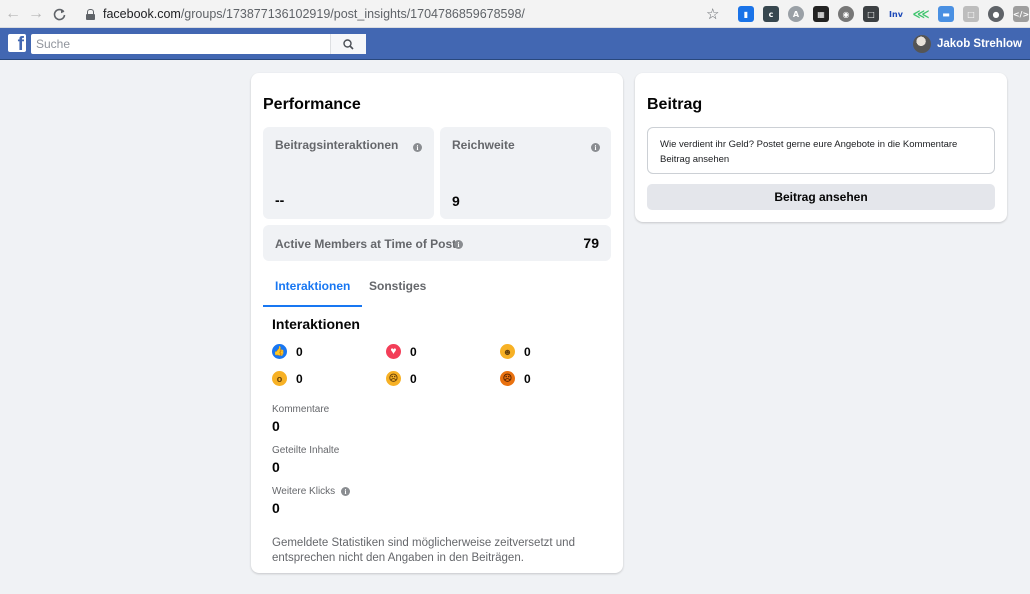  Describe the element at coordinates (515, 44) in the screenshot. I see `facebook-header: f Jakob Strehlow` at that location.